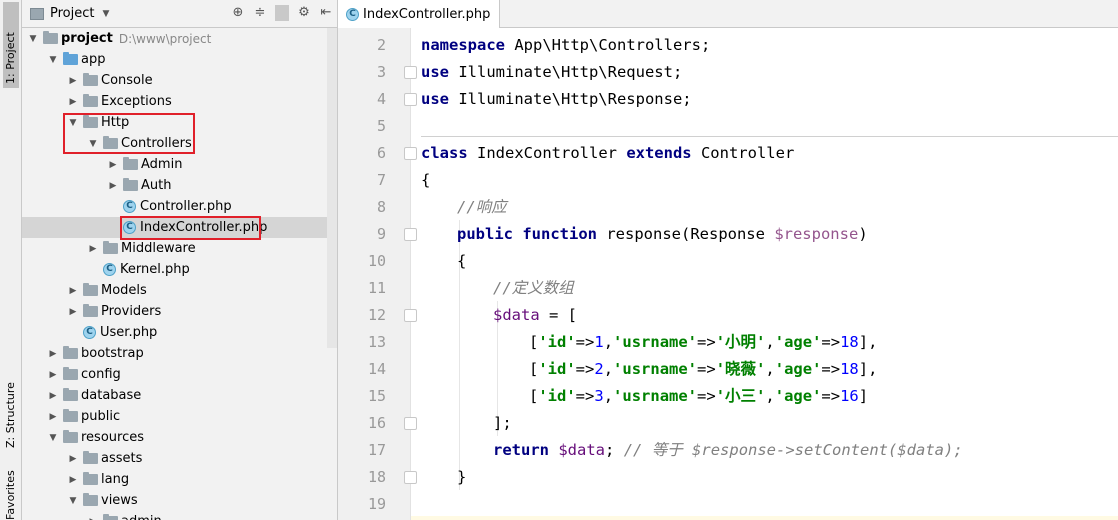 This screenshot has height=520, width=1118. What do you see at coordinates (11, 489) in the screenshot?
I see `favorites-tool-button: Favorites` at bounding box center [11, 489].